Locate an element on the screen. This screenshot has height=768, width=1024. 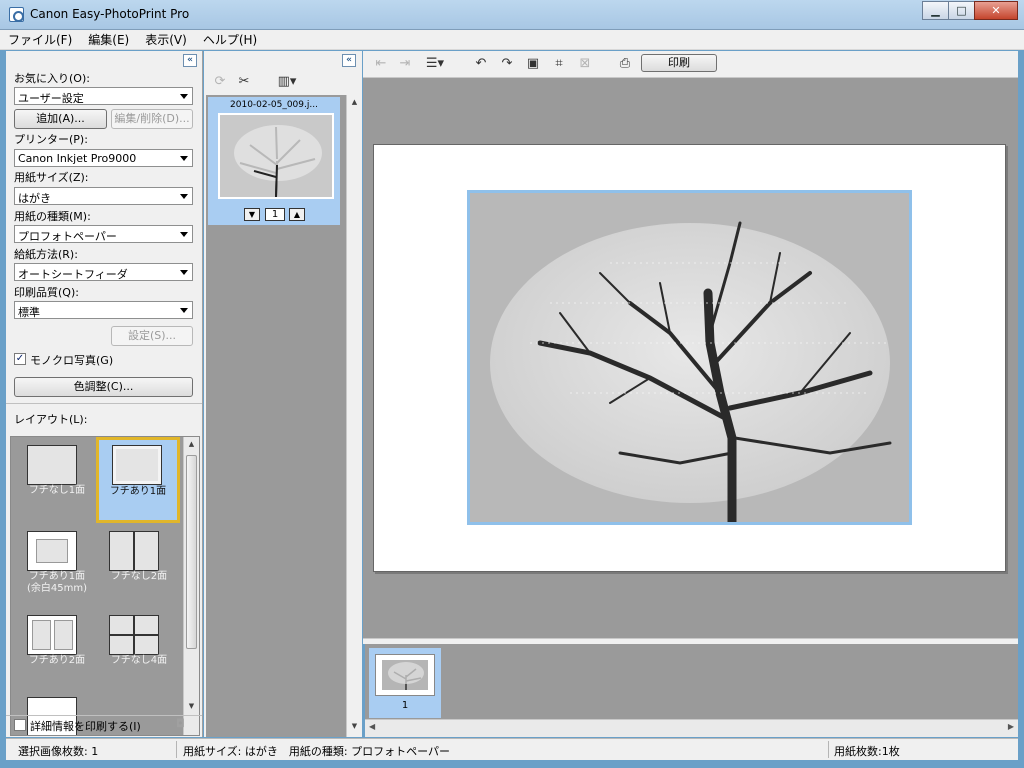
layout-caption: フチなし1面 is located at coordinates (57, 490).